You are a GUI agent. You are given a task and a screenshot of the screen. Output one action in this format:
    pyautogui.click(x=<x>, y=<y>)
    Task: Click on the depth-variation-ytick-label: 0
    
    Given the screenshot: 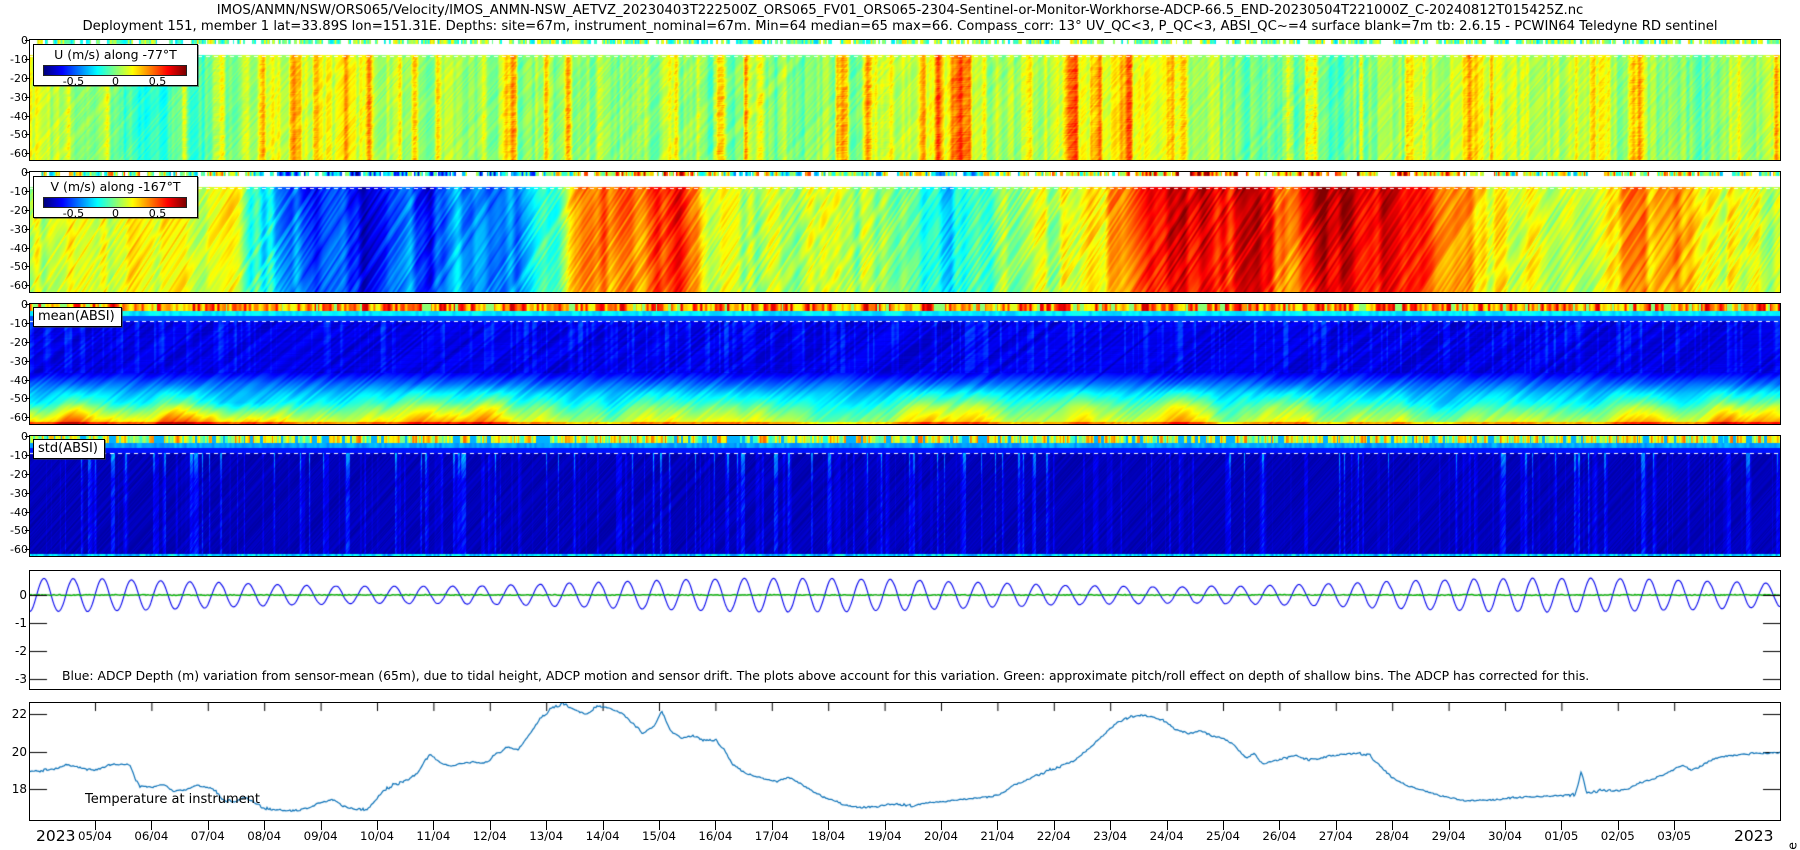 What is the action you would take?
    pyautogui.click(x=23, y=595)
    